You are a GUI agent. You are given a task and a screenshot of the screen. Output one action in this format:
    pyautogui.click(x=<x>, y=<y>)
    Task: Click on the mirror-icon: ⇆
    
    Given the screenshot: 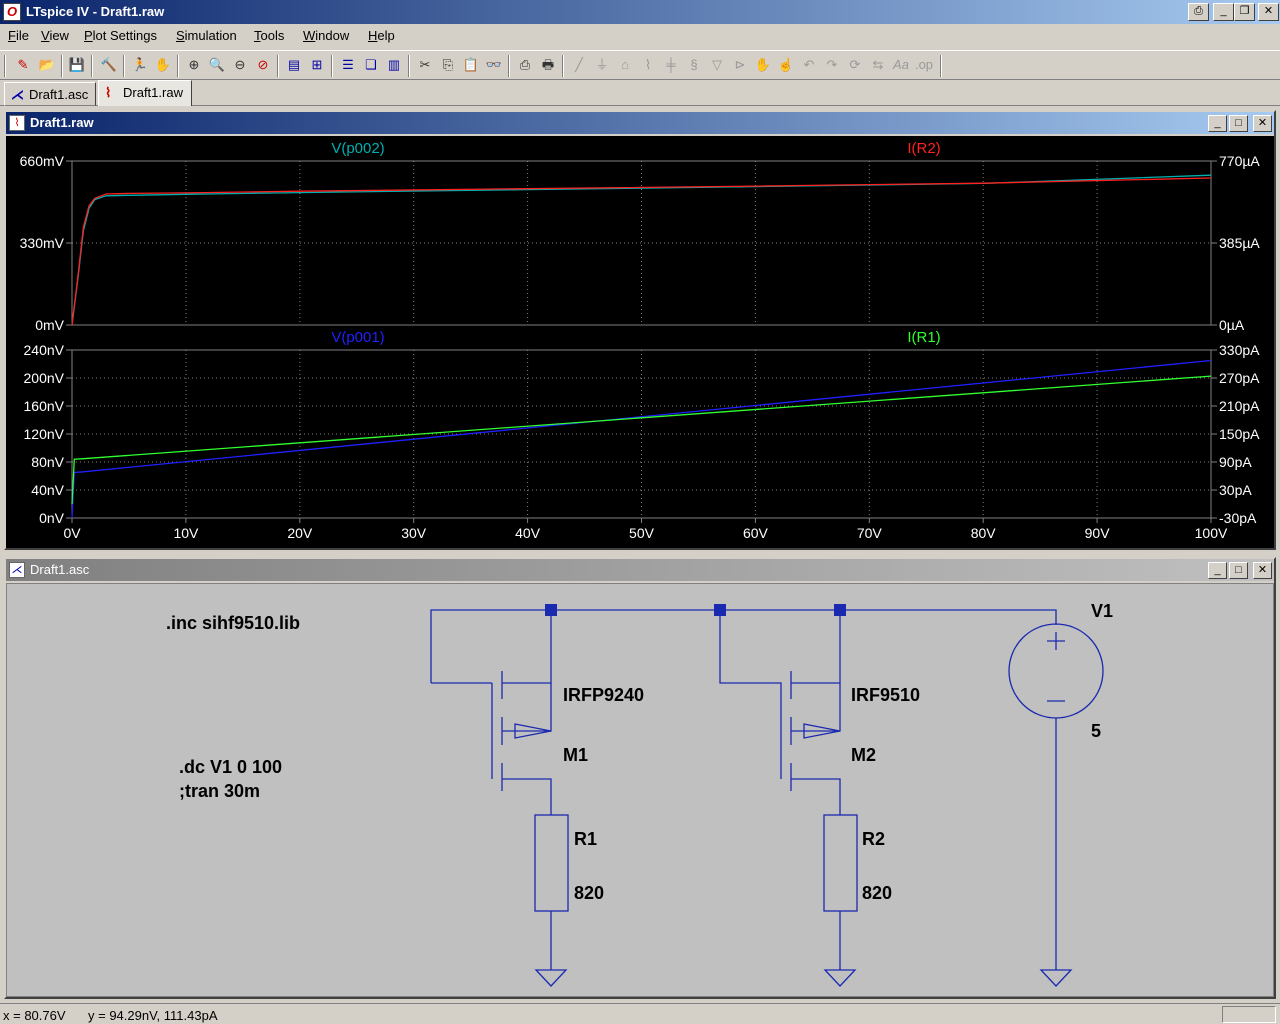 What is the action you would take?
    pyautogui.click(x=878, y=65)
    